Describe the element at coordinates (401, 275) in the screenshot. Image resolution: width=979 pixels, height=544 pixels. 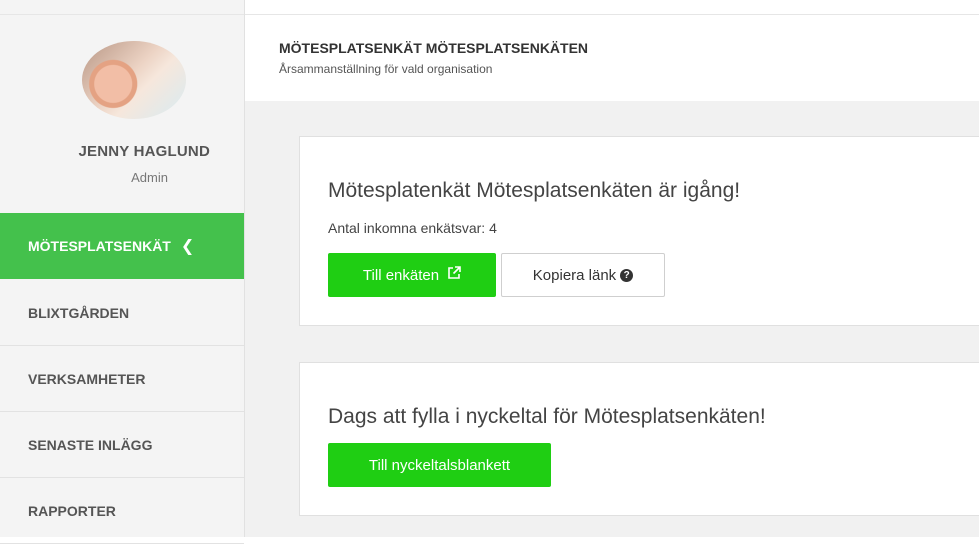
I see `open-survey-label: Till enkäten` at that location.